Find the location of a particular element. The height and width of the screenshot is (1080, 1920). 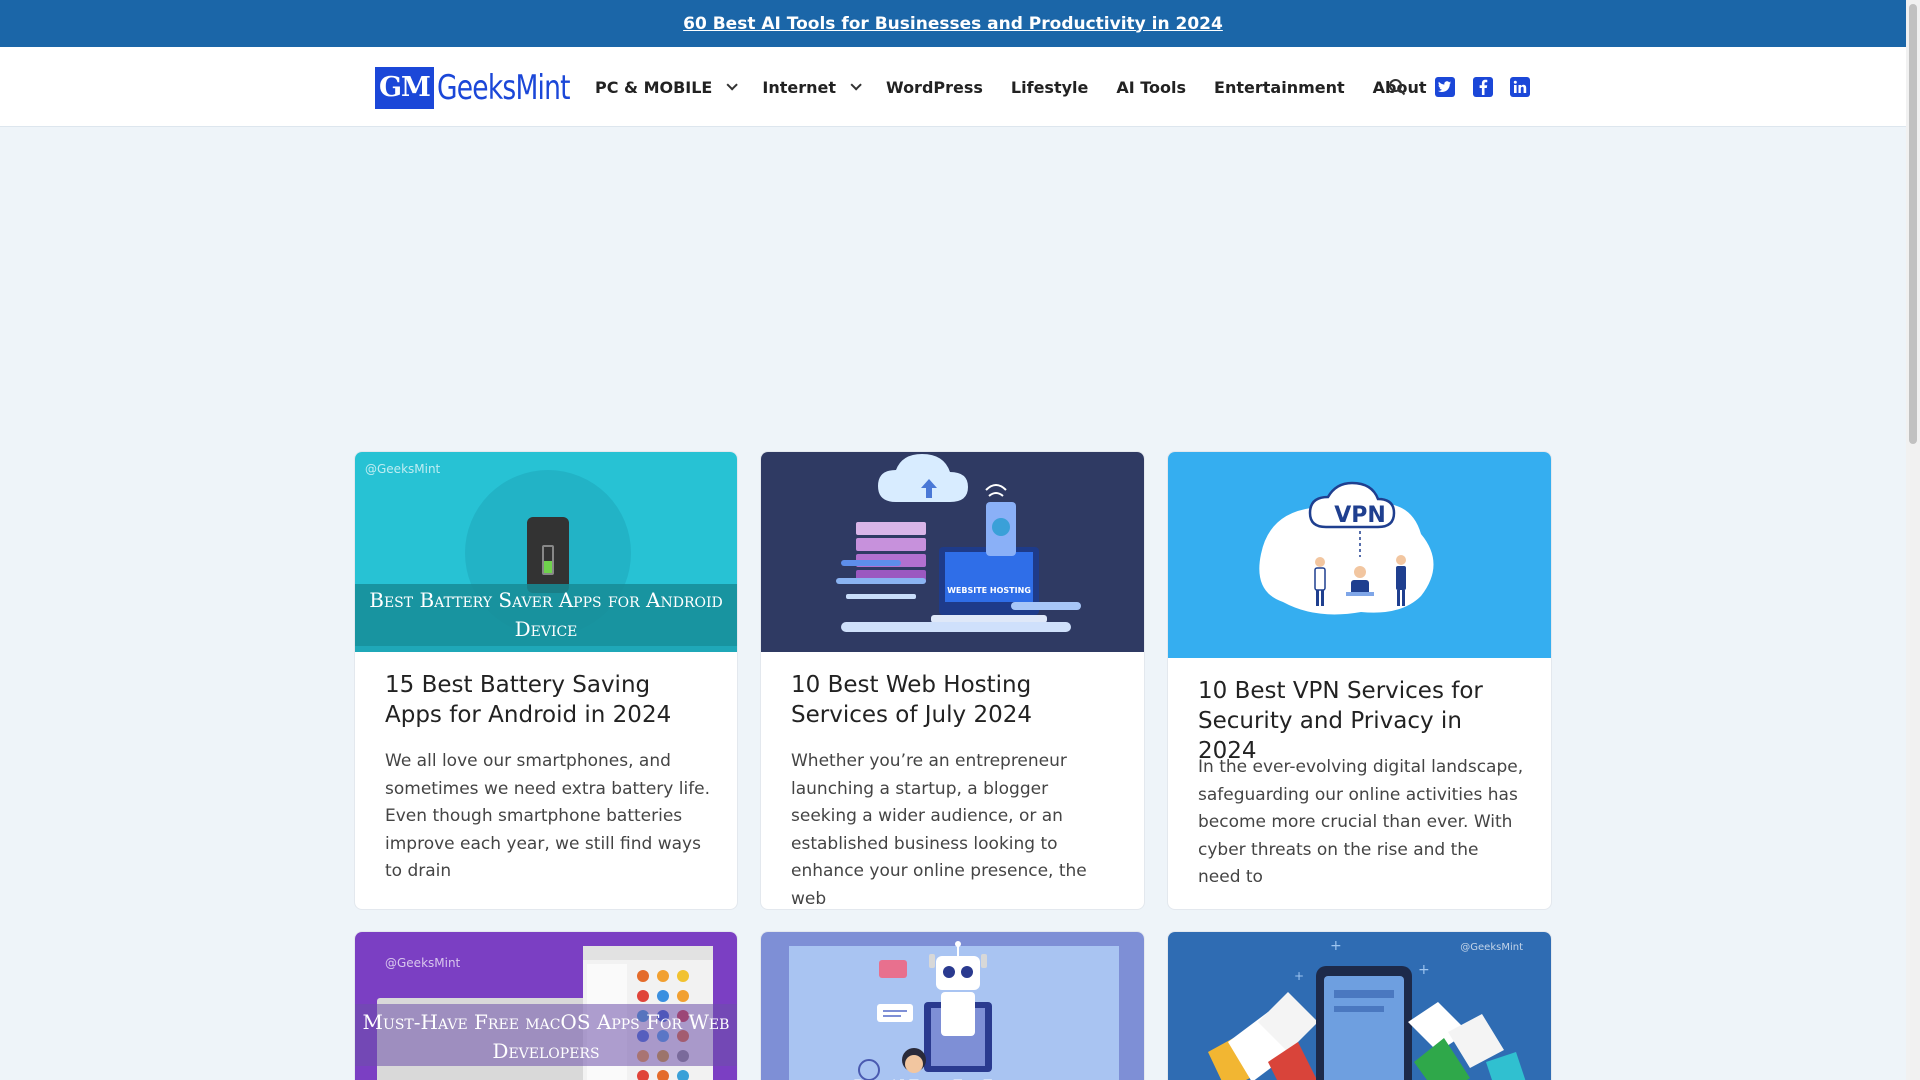

article-thumbnail: Best AI Tools For Education is located at coordinates (952, 1006).